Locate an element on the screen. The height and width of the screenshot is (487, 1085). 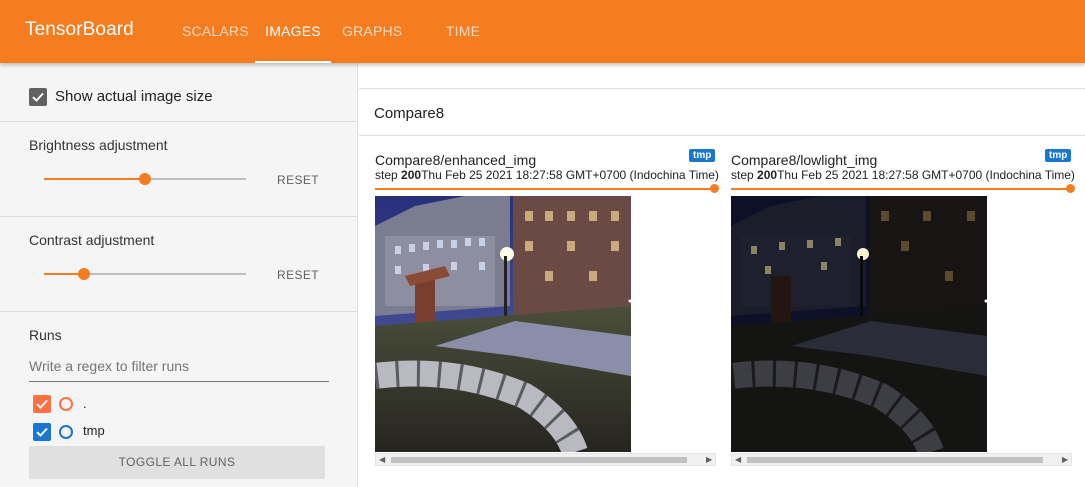
run-checkbox-tmp is located at coordinates (42, 432).